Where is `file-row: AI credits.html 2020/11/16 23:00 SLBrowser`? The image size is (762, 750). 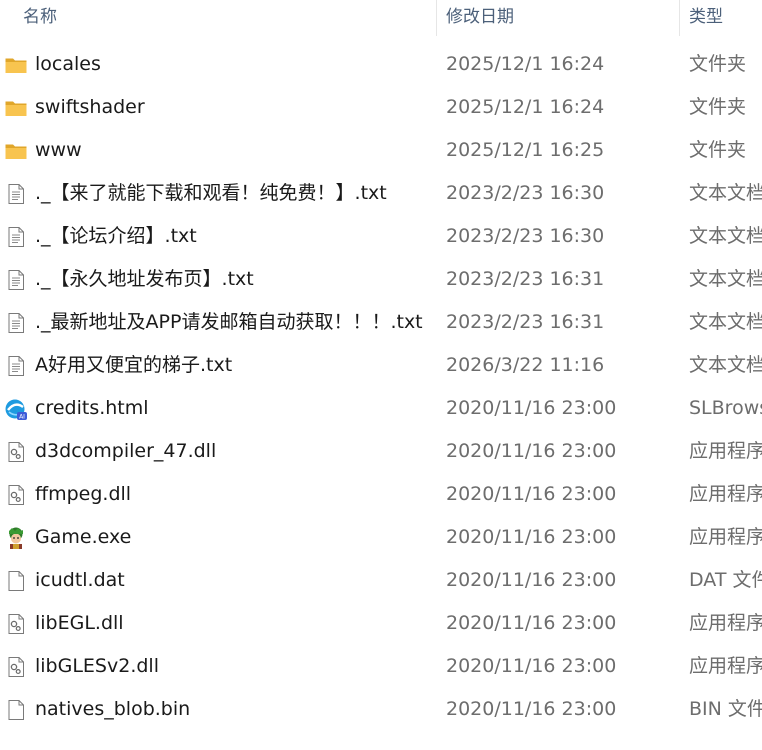
file-row: AI credits.html 2020/11/16 23:00 SLBrowser is located at coordinates (381, 408).